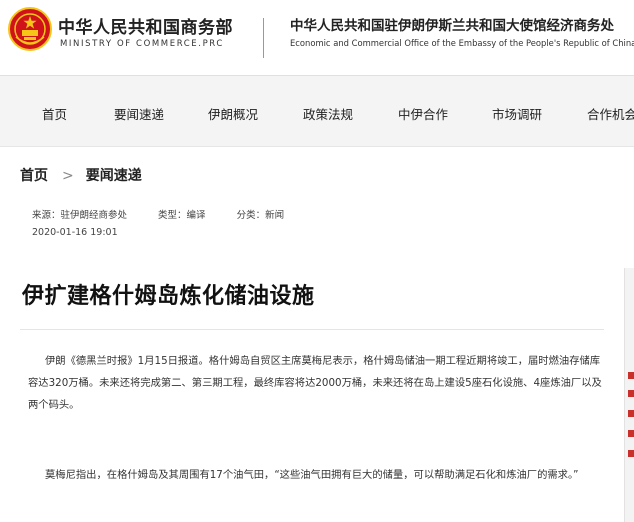 This screenshot has height=522, width=634. I want to click on nav-item-opportunities: 合作机会, so click(610, 113).